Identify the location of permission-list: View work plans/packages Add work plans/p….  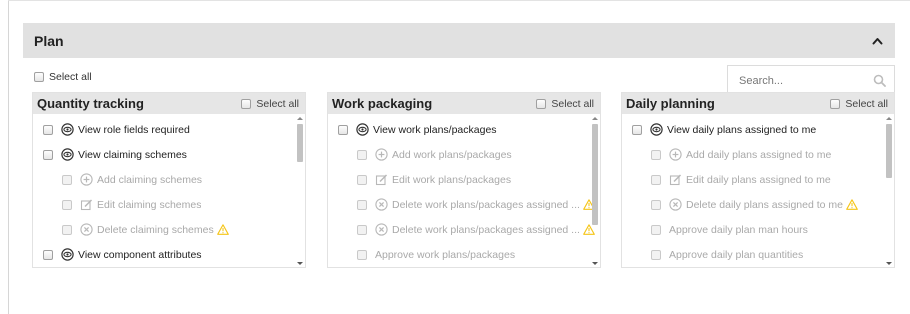
(464, 190).